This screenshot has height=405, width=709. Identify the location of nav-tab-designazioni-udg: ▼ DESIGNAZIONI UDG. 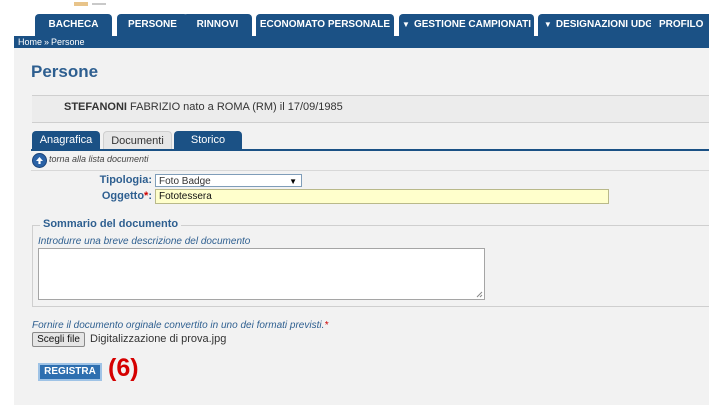
(598, 25).